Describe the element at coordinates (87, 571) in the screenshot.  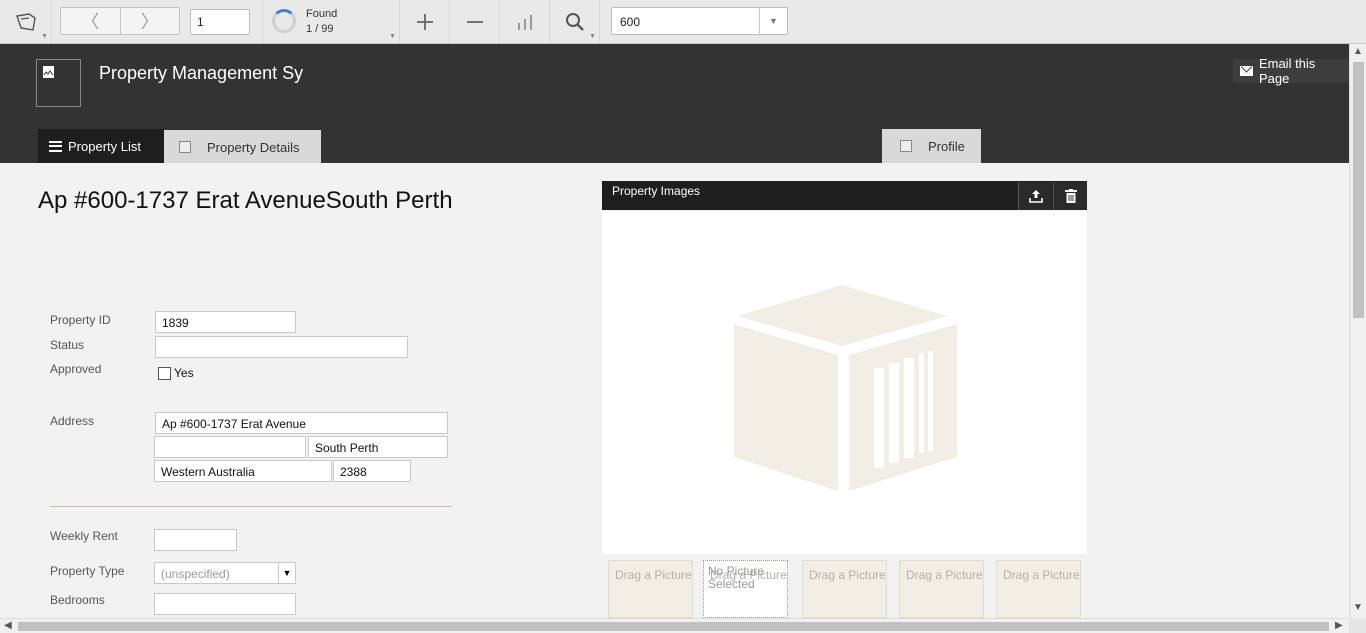
I see `property-type-label: Property Type` at that location.